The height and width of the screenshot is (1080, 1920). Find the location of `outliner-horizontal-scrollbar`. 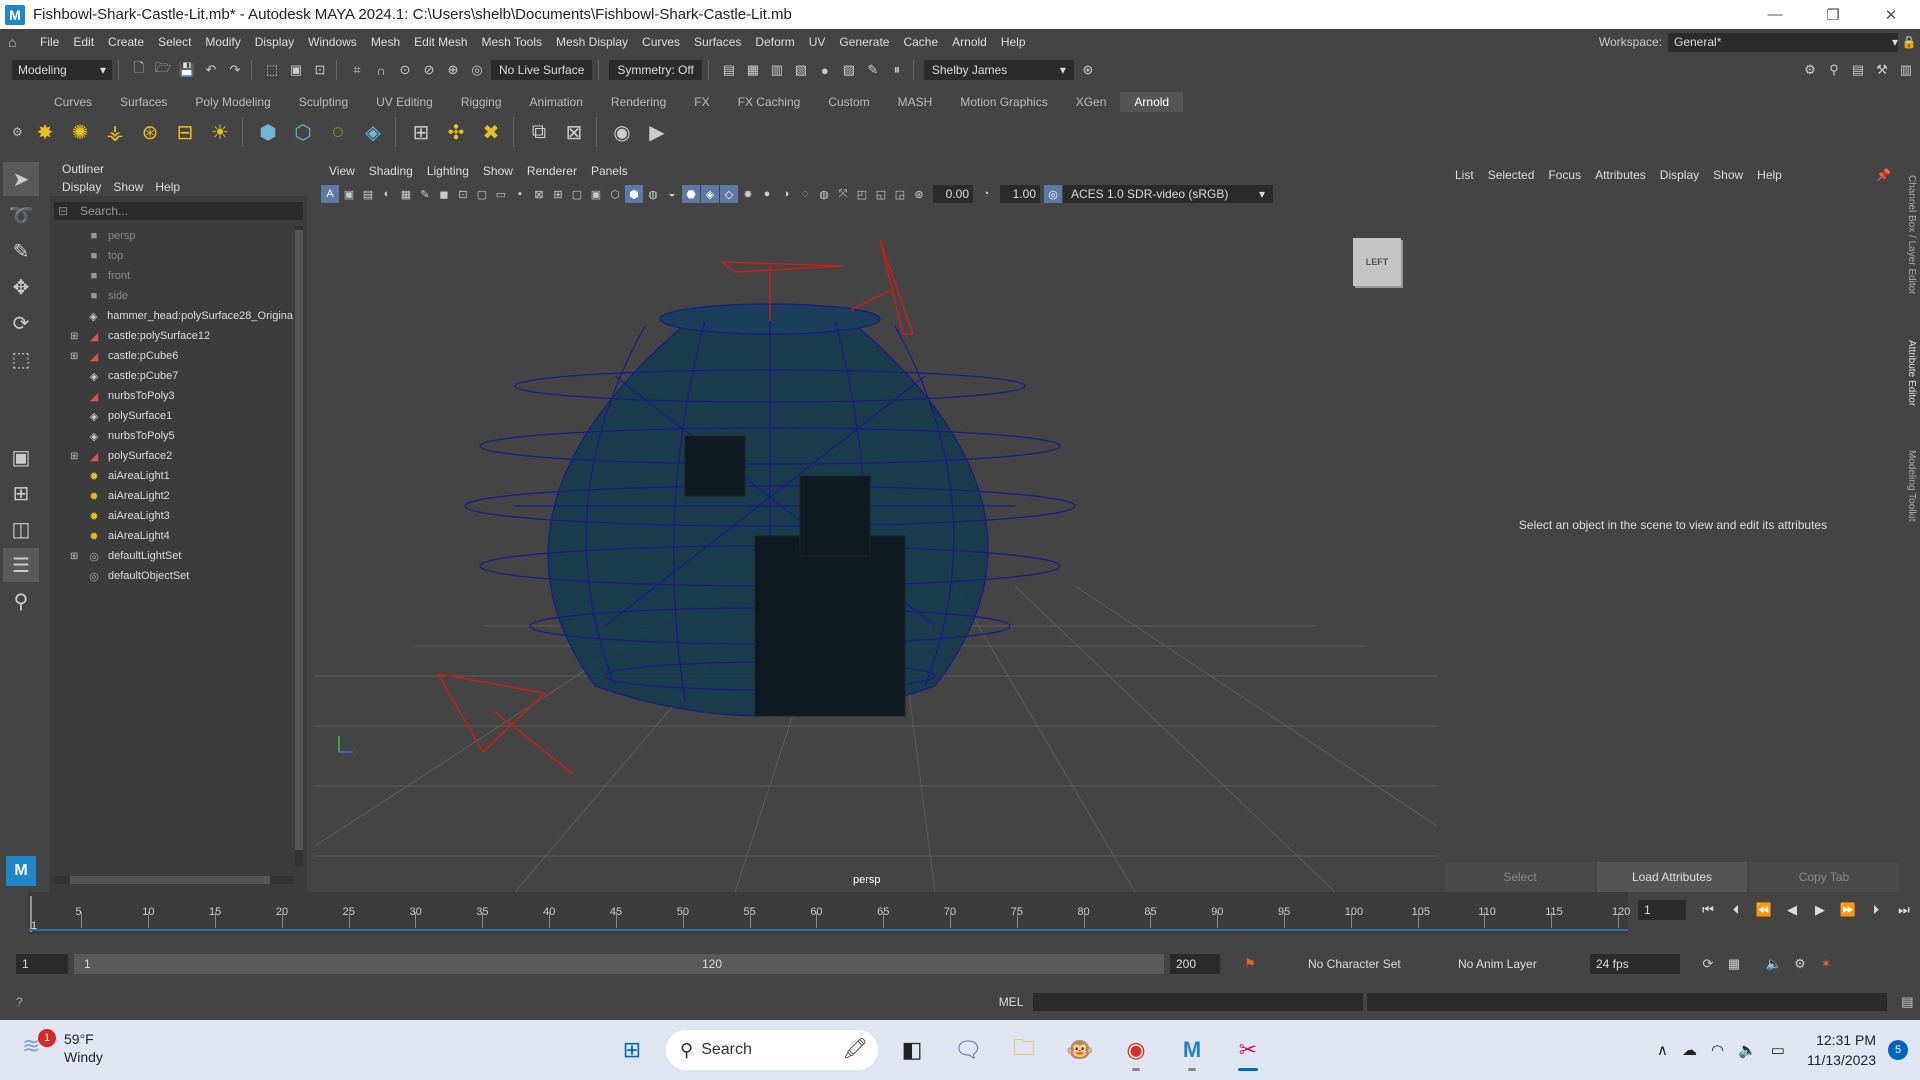

outliner-horizontal-scrollbar is located at coordinates (174, 880).